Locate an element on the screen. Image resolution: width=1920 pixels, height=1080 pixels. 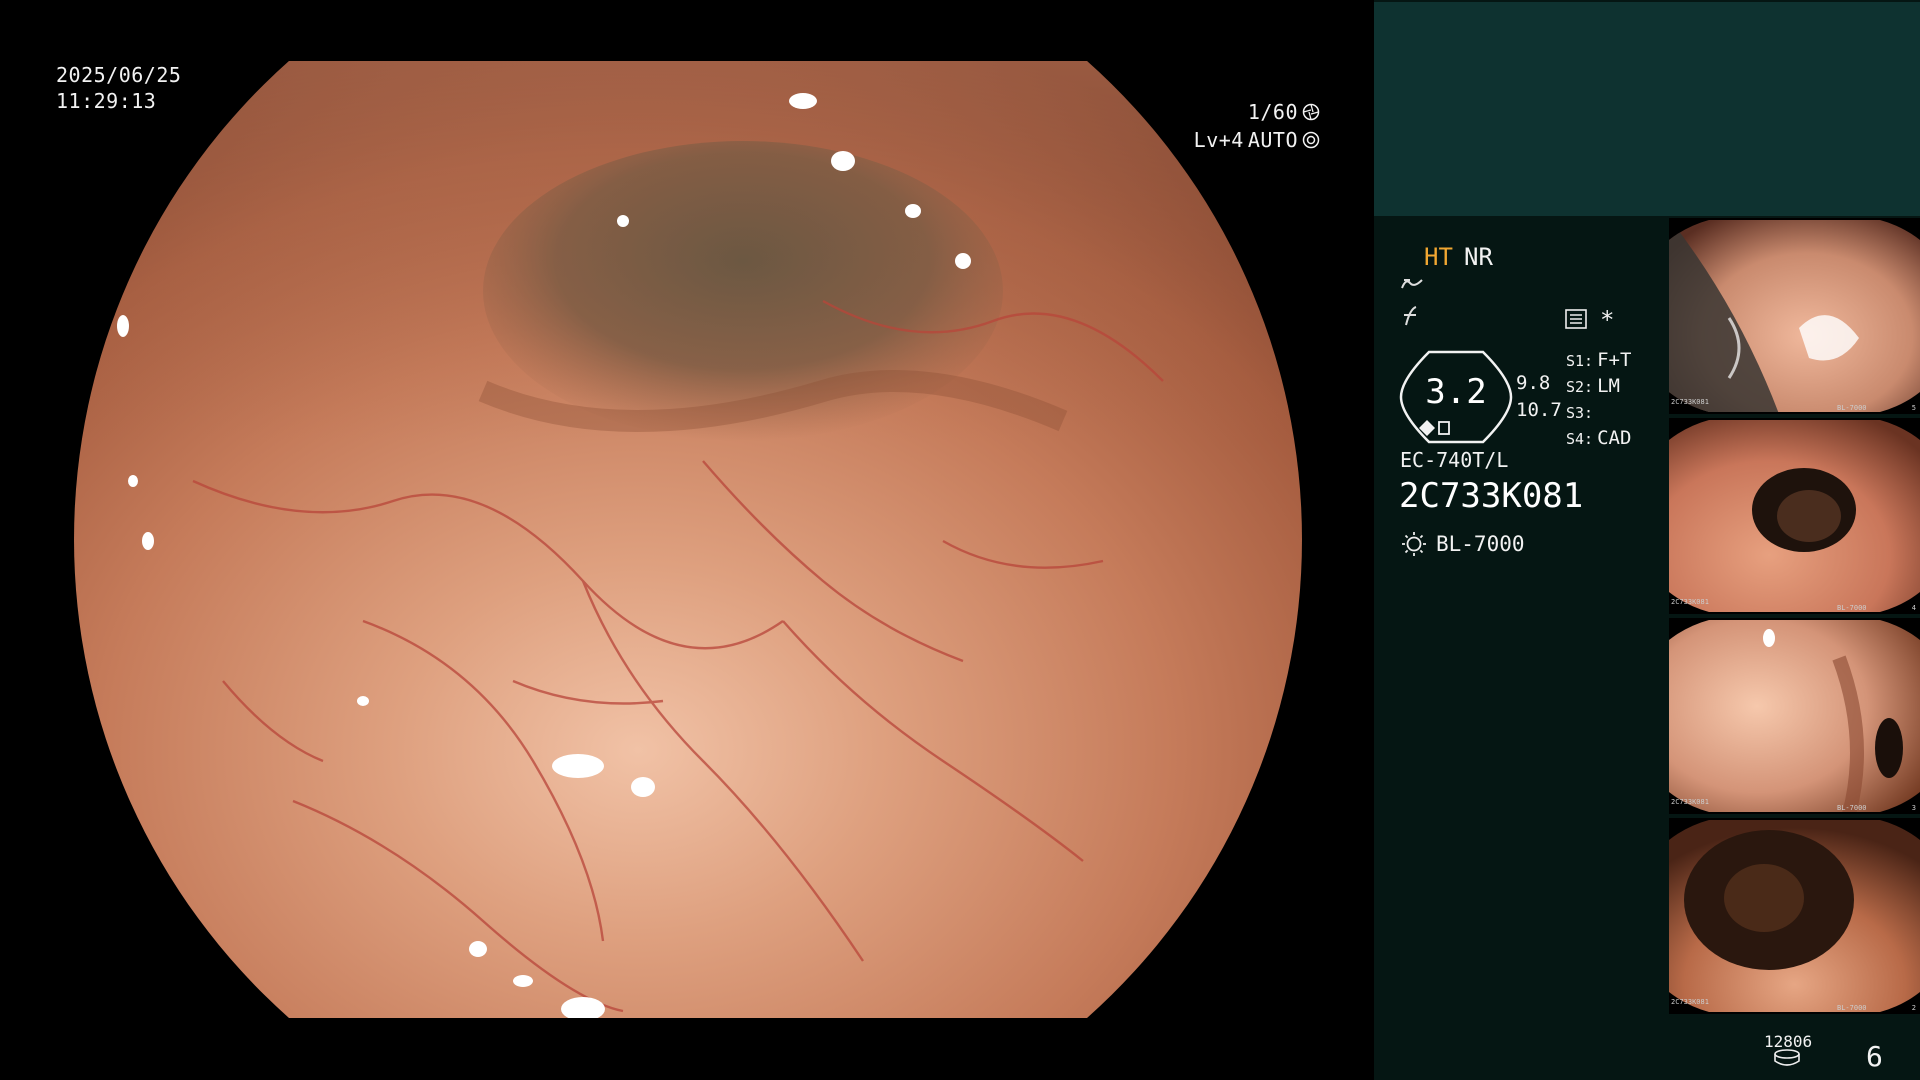
thumbnail-index: 3 is located at coordinates (1913, 808).